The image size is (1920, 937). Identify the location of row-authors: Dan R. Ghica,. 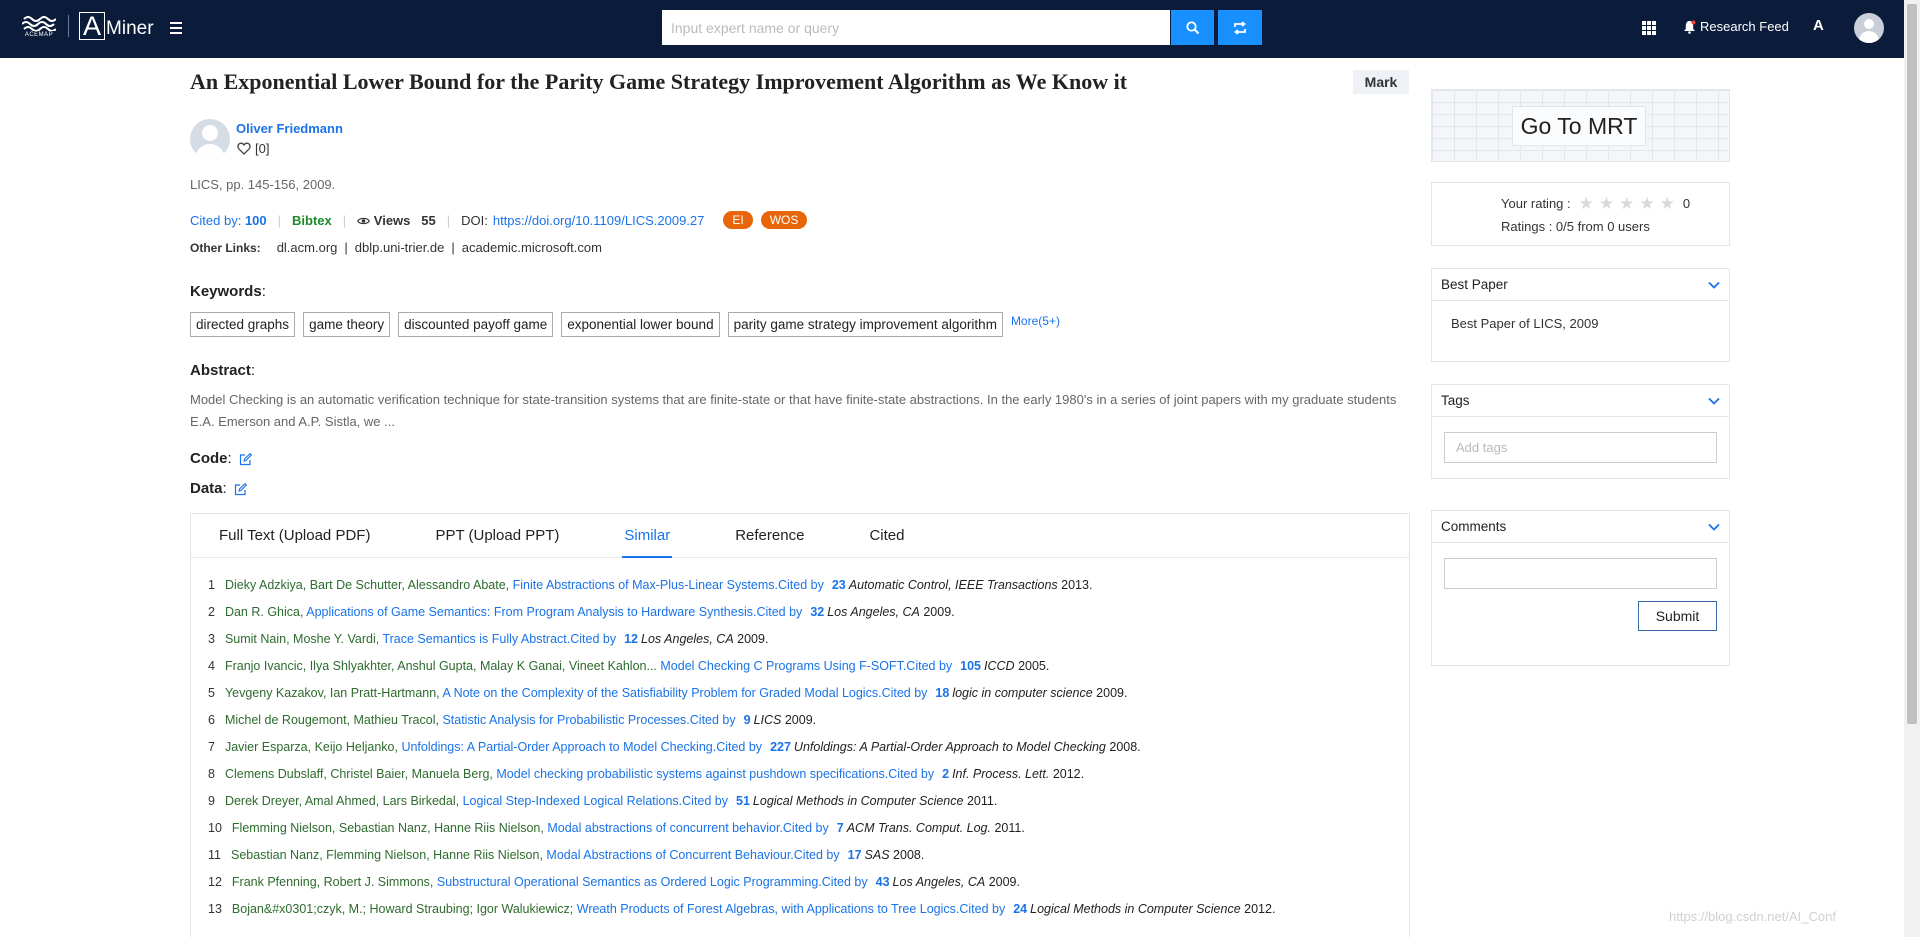
(264, 612).